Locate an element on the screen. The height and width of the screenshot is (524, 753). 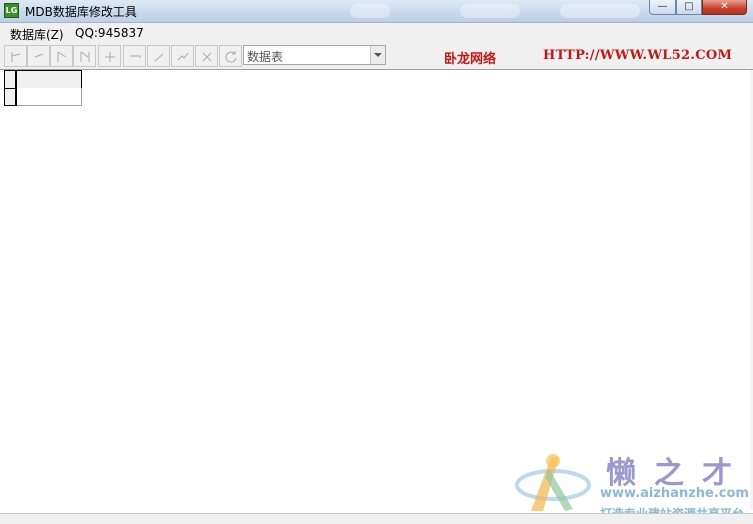
post-record-button is located at coordinates (182, 56).